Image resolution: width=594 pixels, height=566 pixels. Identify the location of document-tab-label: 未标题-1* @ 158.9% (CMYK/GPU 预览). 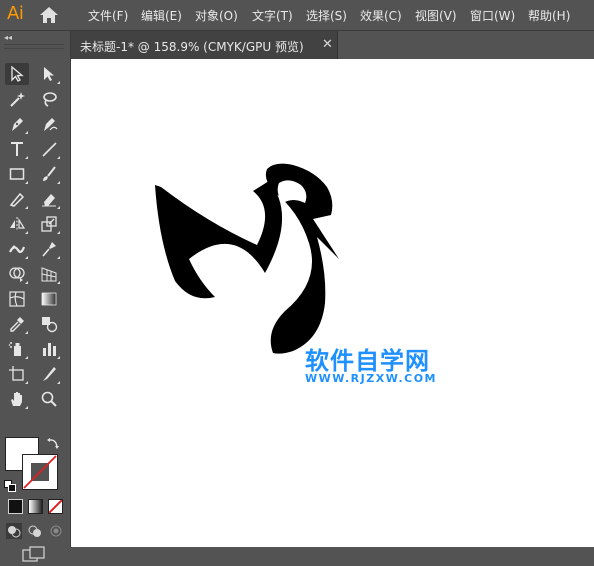
(192, 47).